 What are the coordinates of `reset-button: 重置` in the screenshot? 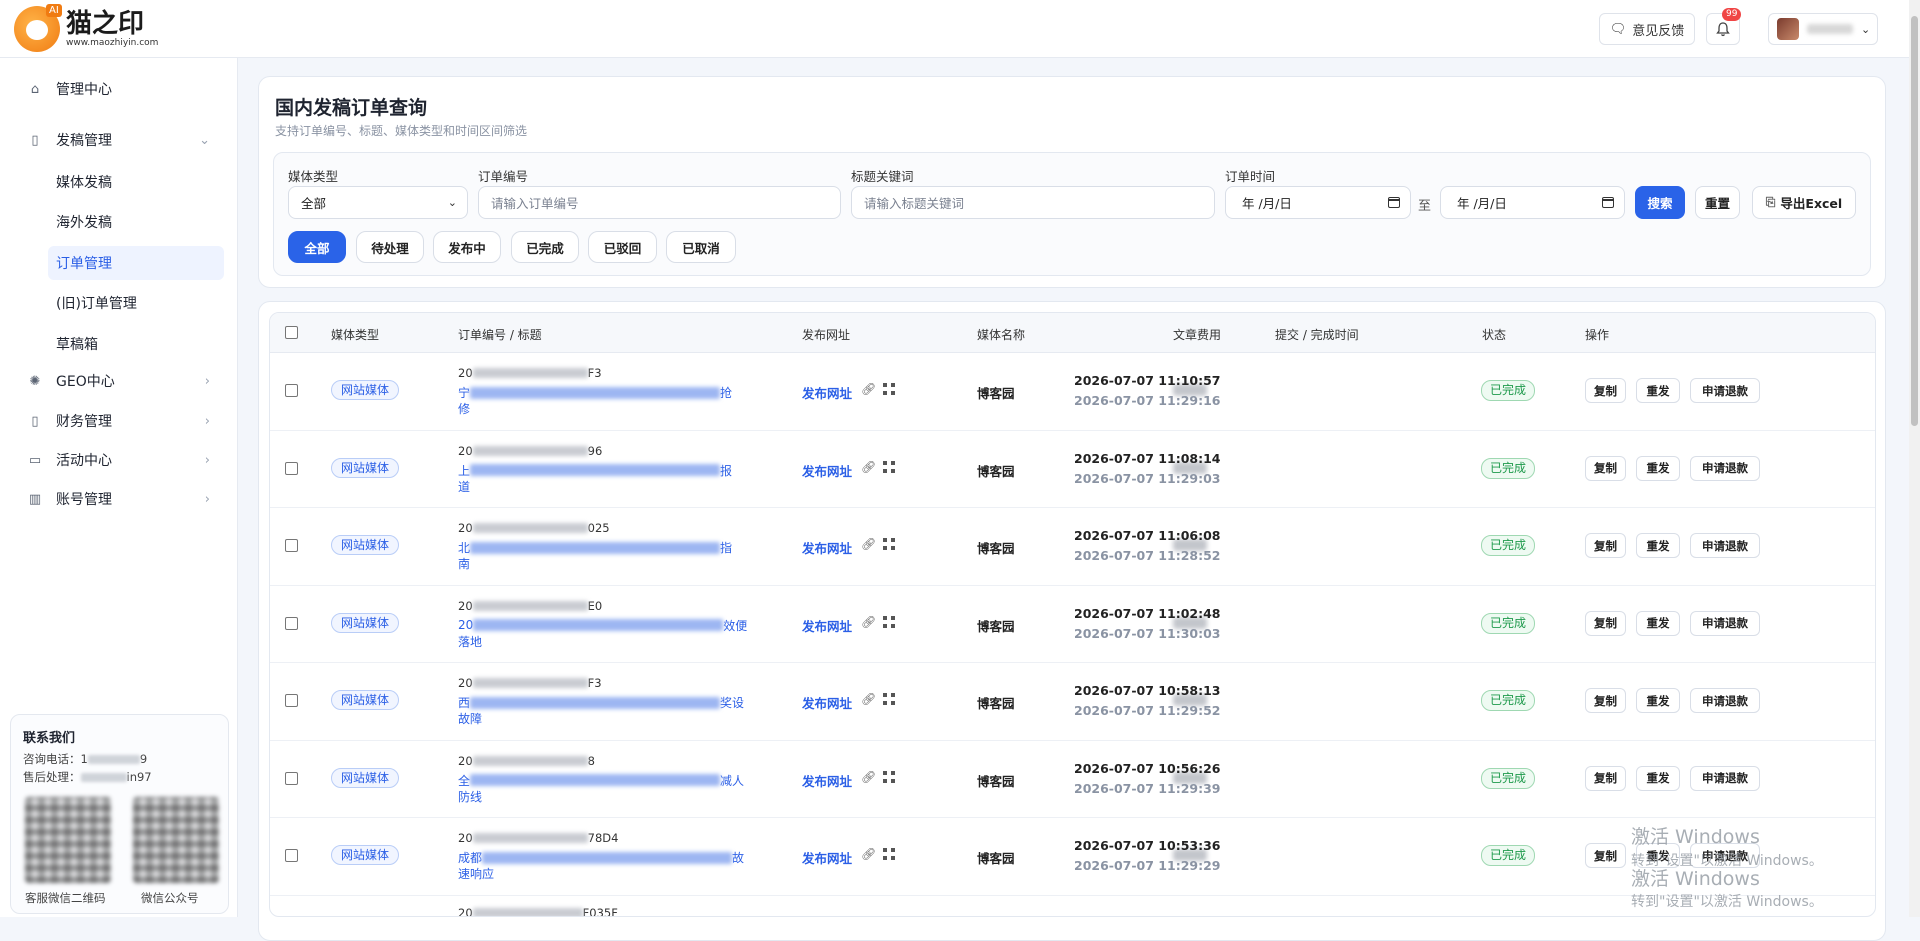 It's located at (1717, 202).